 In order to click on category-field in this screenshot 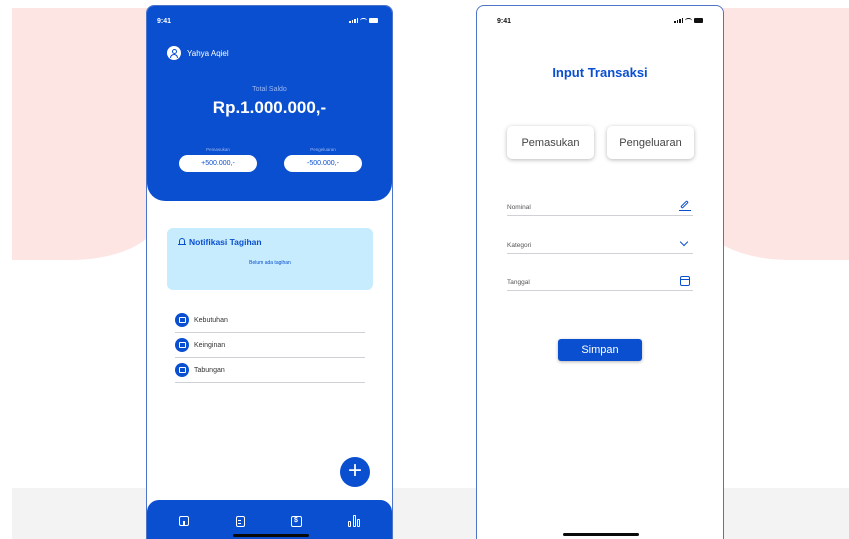, I will do `click(600, 245)`.